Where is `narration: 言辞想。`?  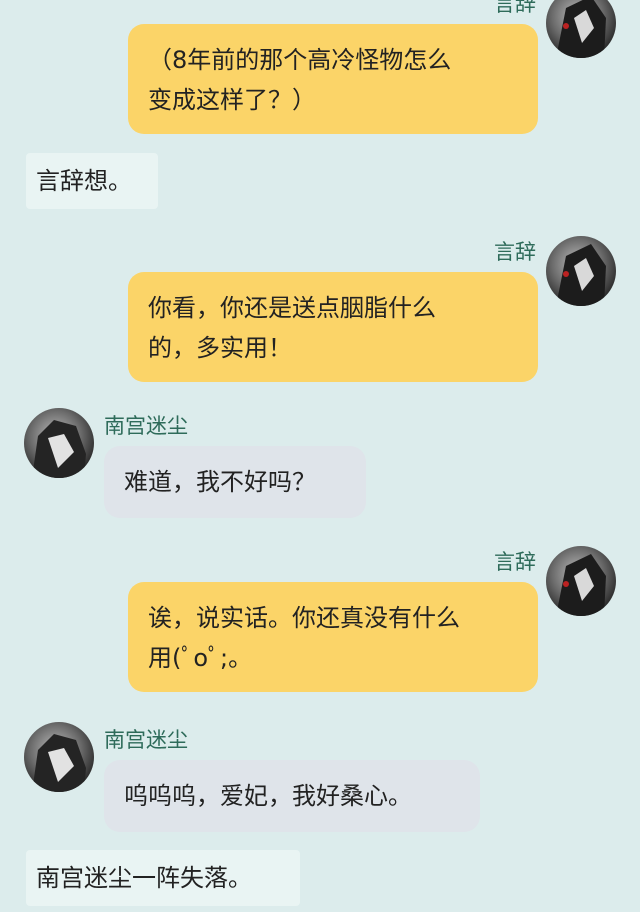
narration: 言辞想。 is located at coordinates (92, 181).